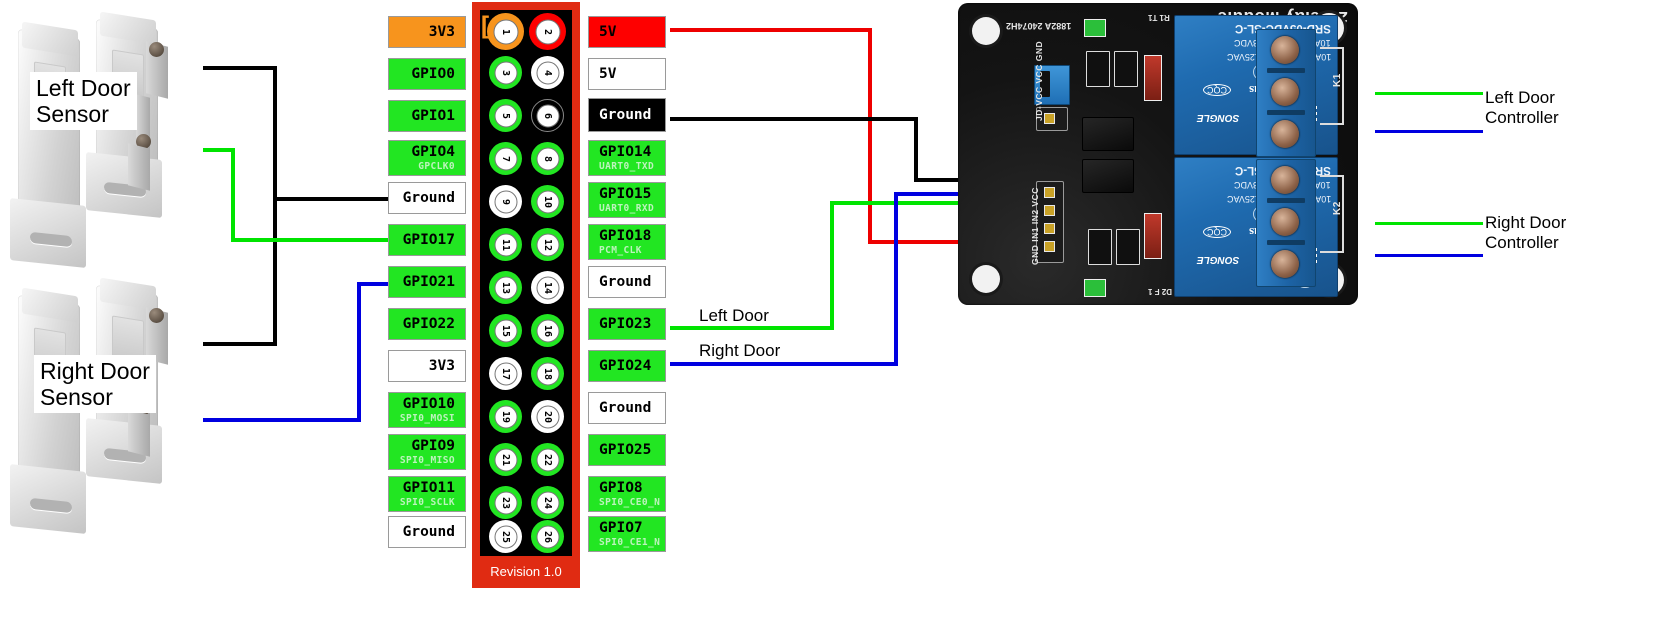 The height and width of the screenshot is (624, 1658). What do you see at coordinates (427, 116) in the screenshot?
I see `pin-label-gpio1: GPIO1` at bounding box center [427, 116].